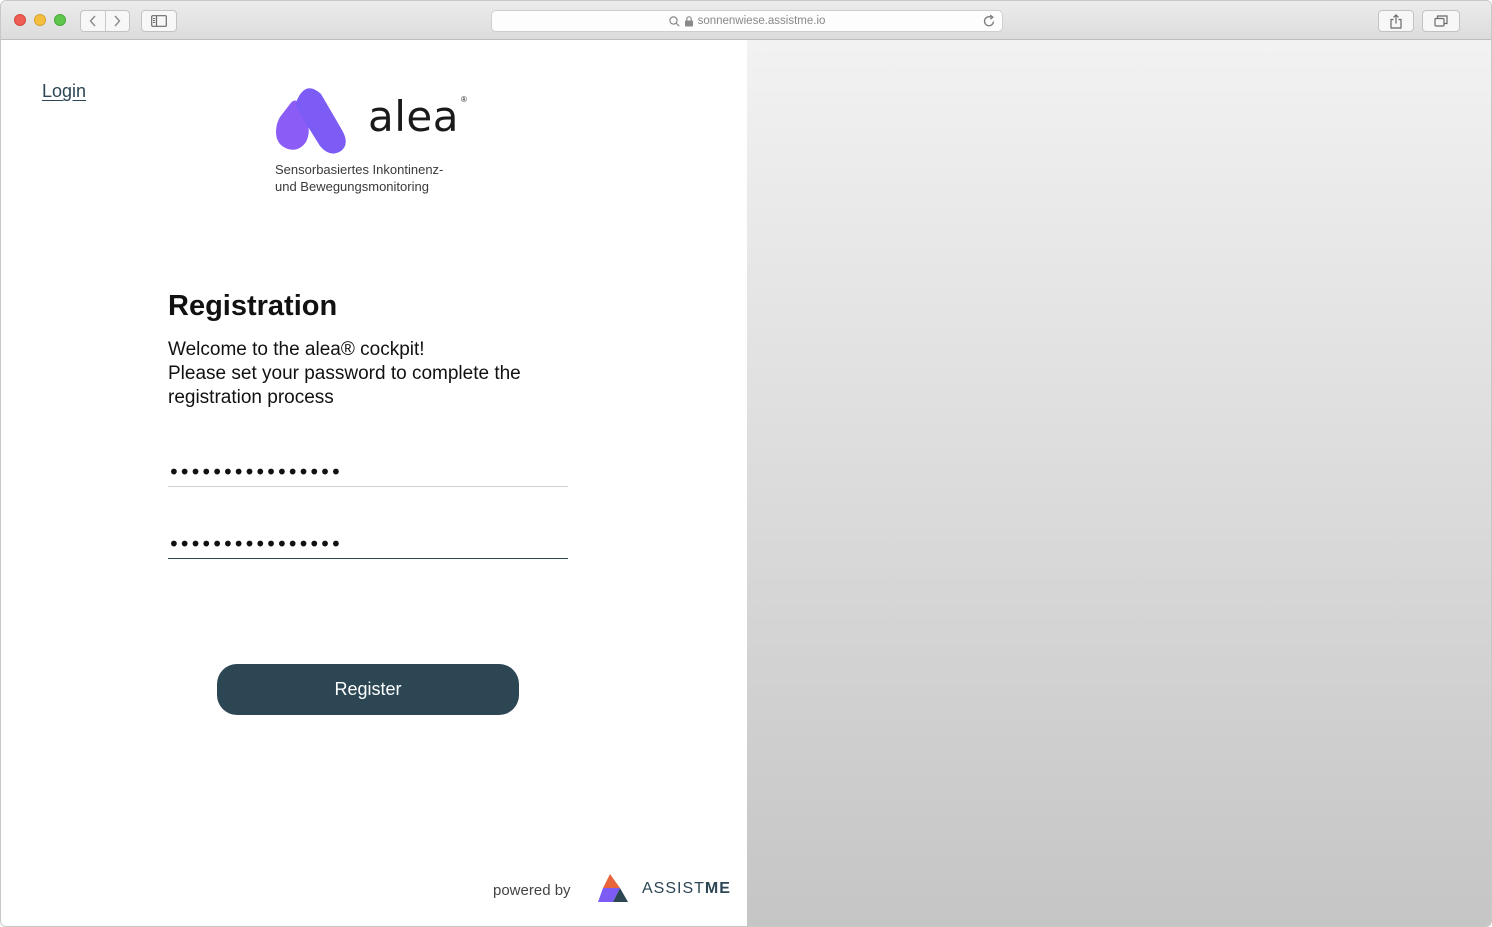 This screenshot has width=1492, height=927. What do you see at coordinates (40, 20) in the screenshot?
I see `minimize-window-button` at bounding box center [40, 20].